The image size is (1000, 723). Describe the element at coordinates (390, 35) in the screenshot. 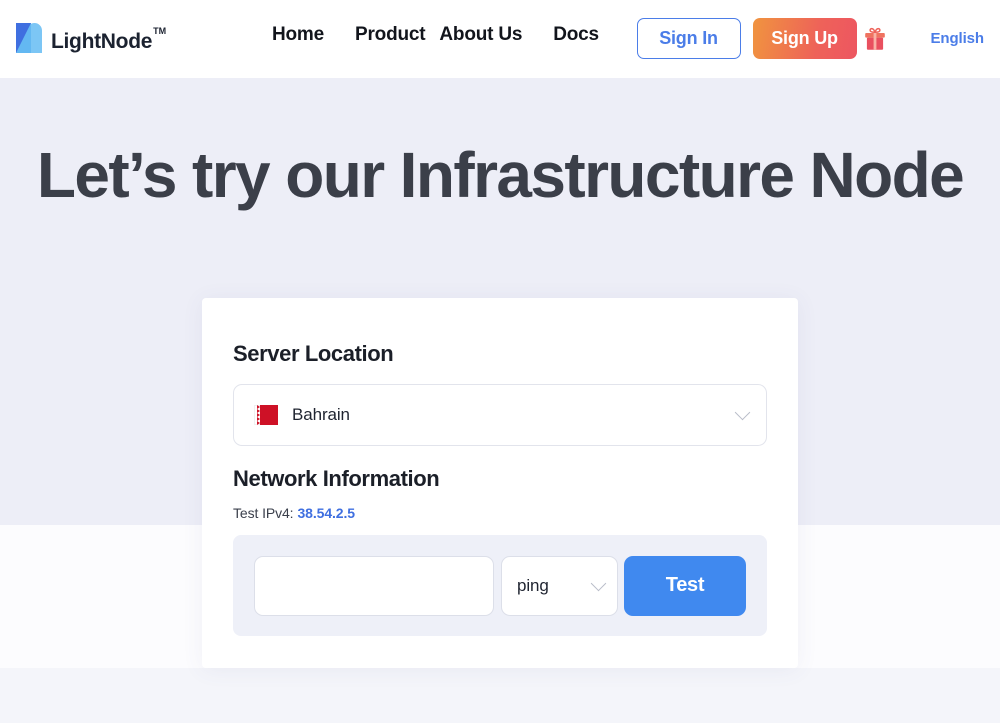

I see `nav-item-product: Product` at that location.